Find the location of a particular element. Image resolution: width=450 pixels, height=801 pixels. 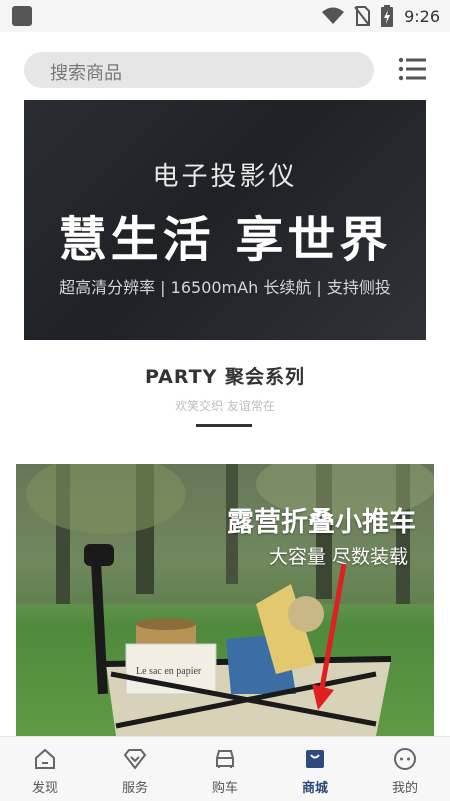

battery-charging-icon is located at coordinates (387, 16).